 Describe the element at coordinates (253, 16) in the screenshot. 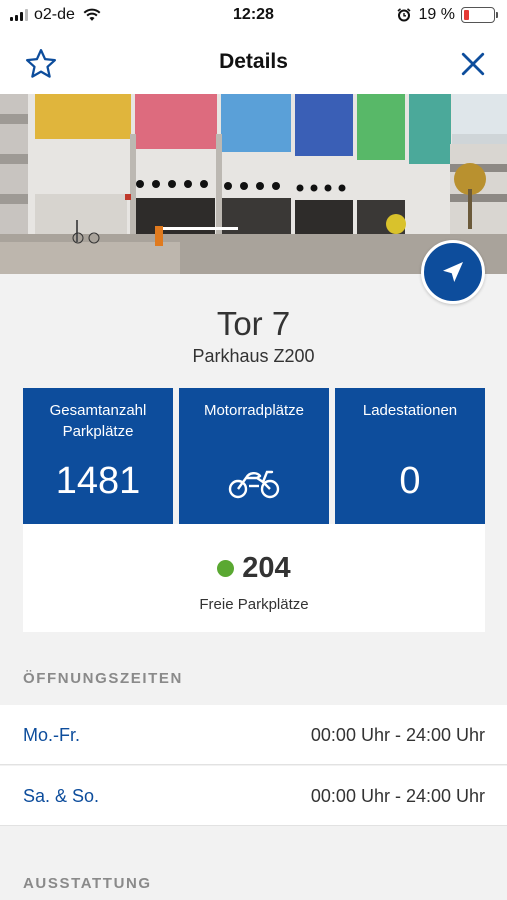

I see `status-bar: o2-de 12:28 19 %` at that location.